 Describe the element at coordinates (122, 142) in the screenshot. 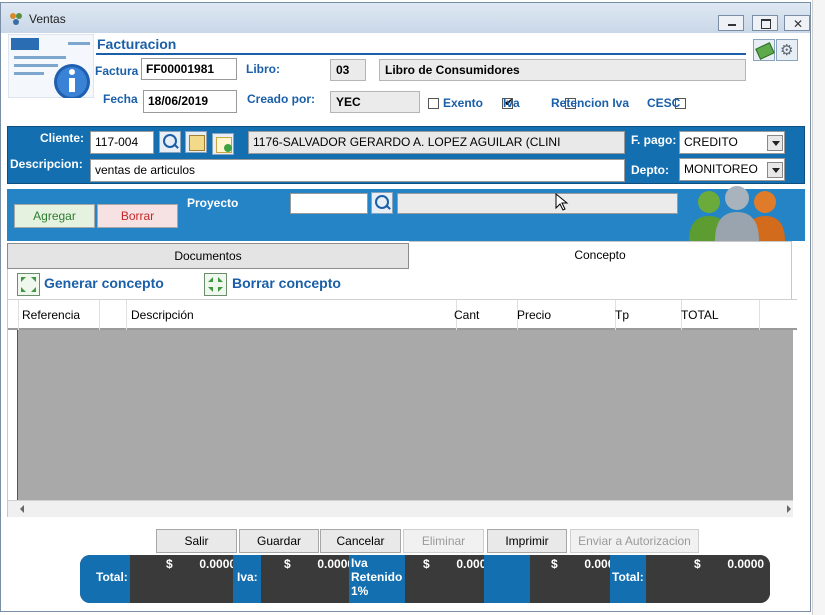

I see `cliente-code-field: 117-004` at that location.